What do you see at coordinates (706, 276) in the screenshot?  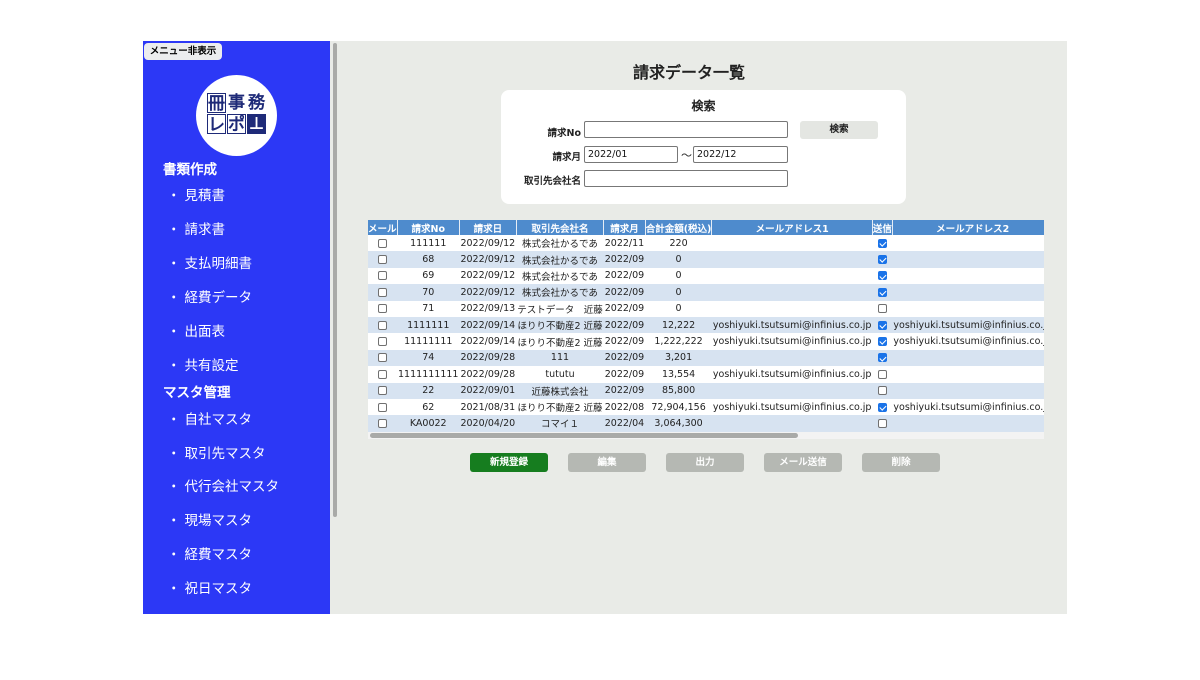 I see `table-row: 69 2022/09/12 株式会社かるであ 2022/09 0` at bounding box center [706, 276].